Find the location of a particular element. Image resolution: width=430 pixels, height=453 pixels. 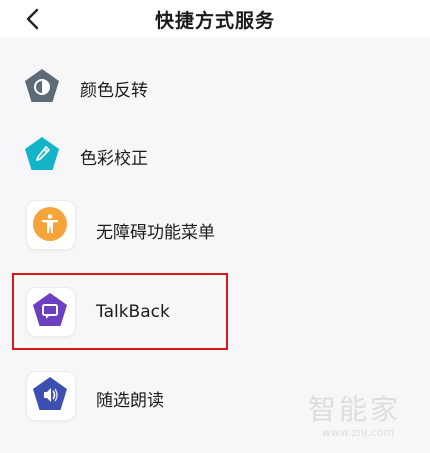

header-bar: 快捷方式服务 is located at coordinates (215, 19).